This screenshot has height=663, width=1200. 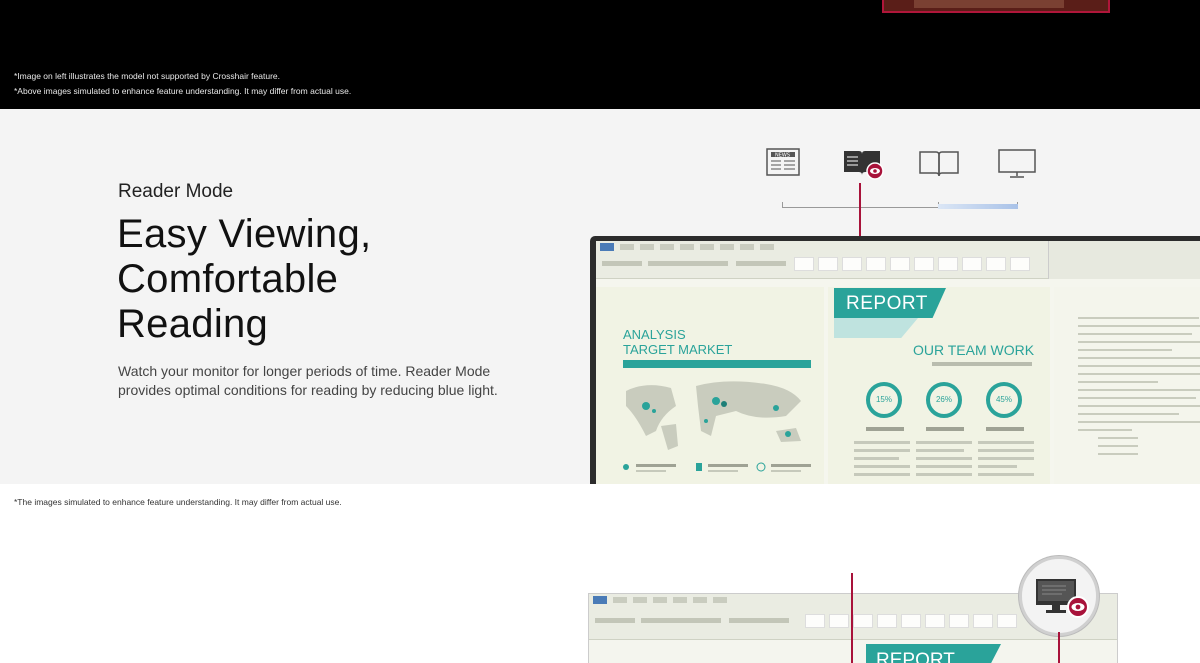 I want to click on ring-2-value: 26%, so click(x=943, y=399).